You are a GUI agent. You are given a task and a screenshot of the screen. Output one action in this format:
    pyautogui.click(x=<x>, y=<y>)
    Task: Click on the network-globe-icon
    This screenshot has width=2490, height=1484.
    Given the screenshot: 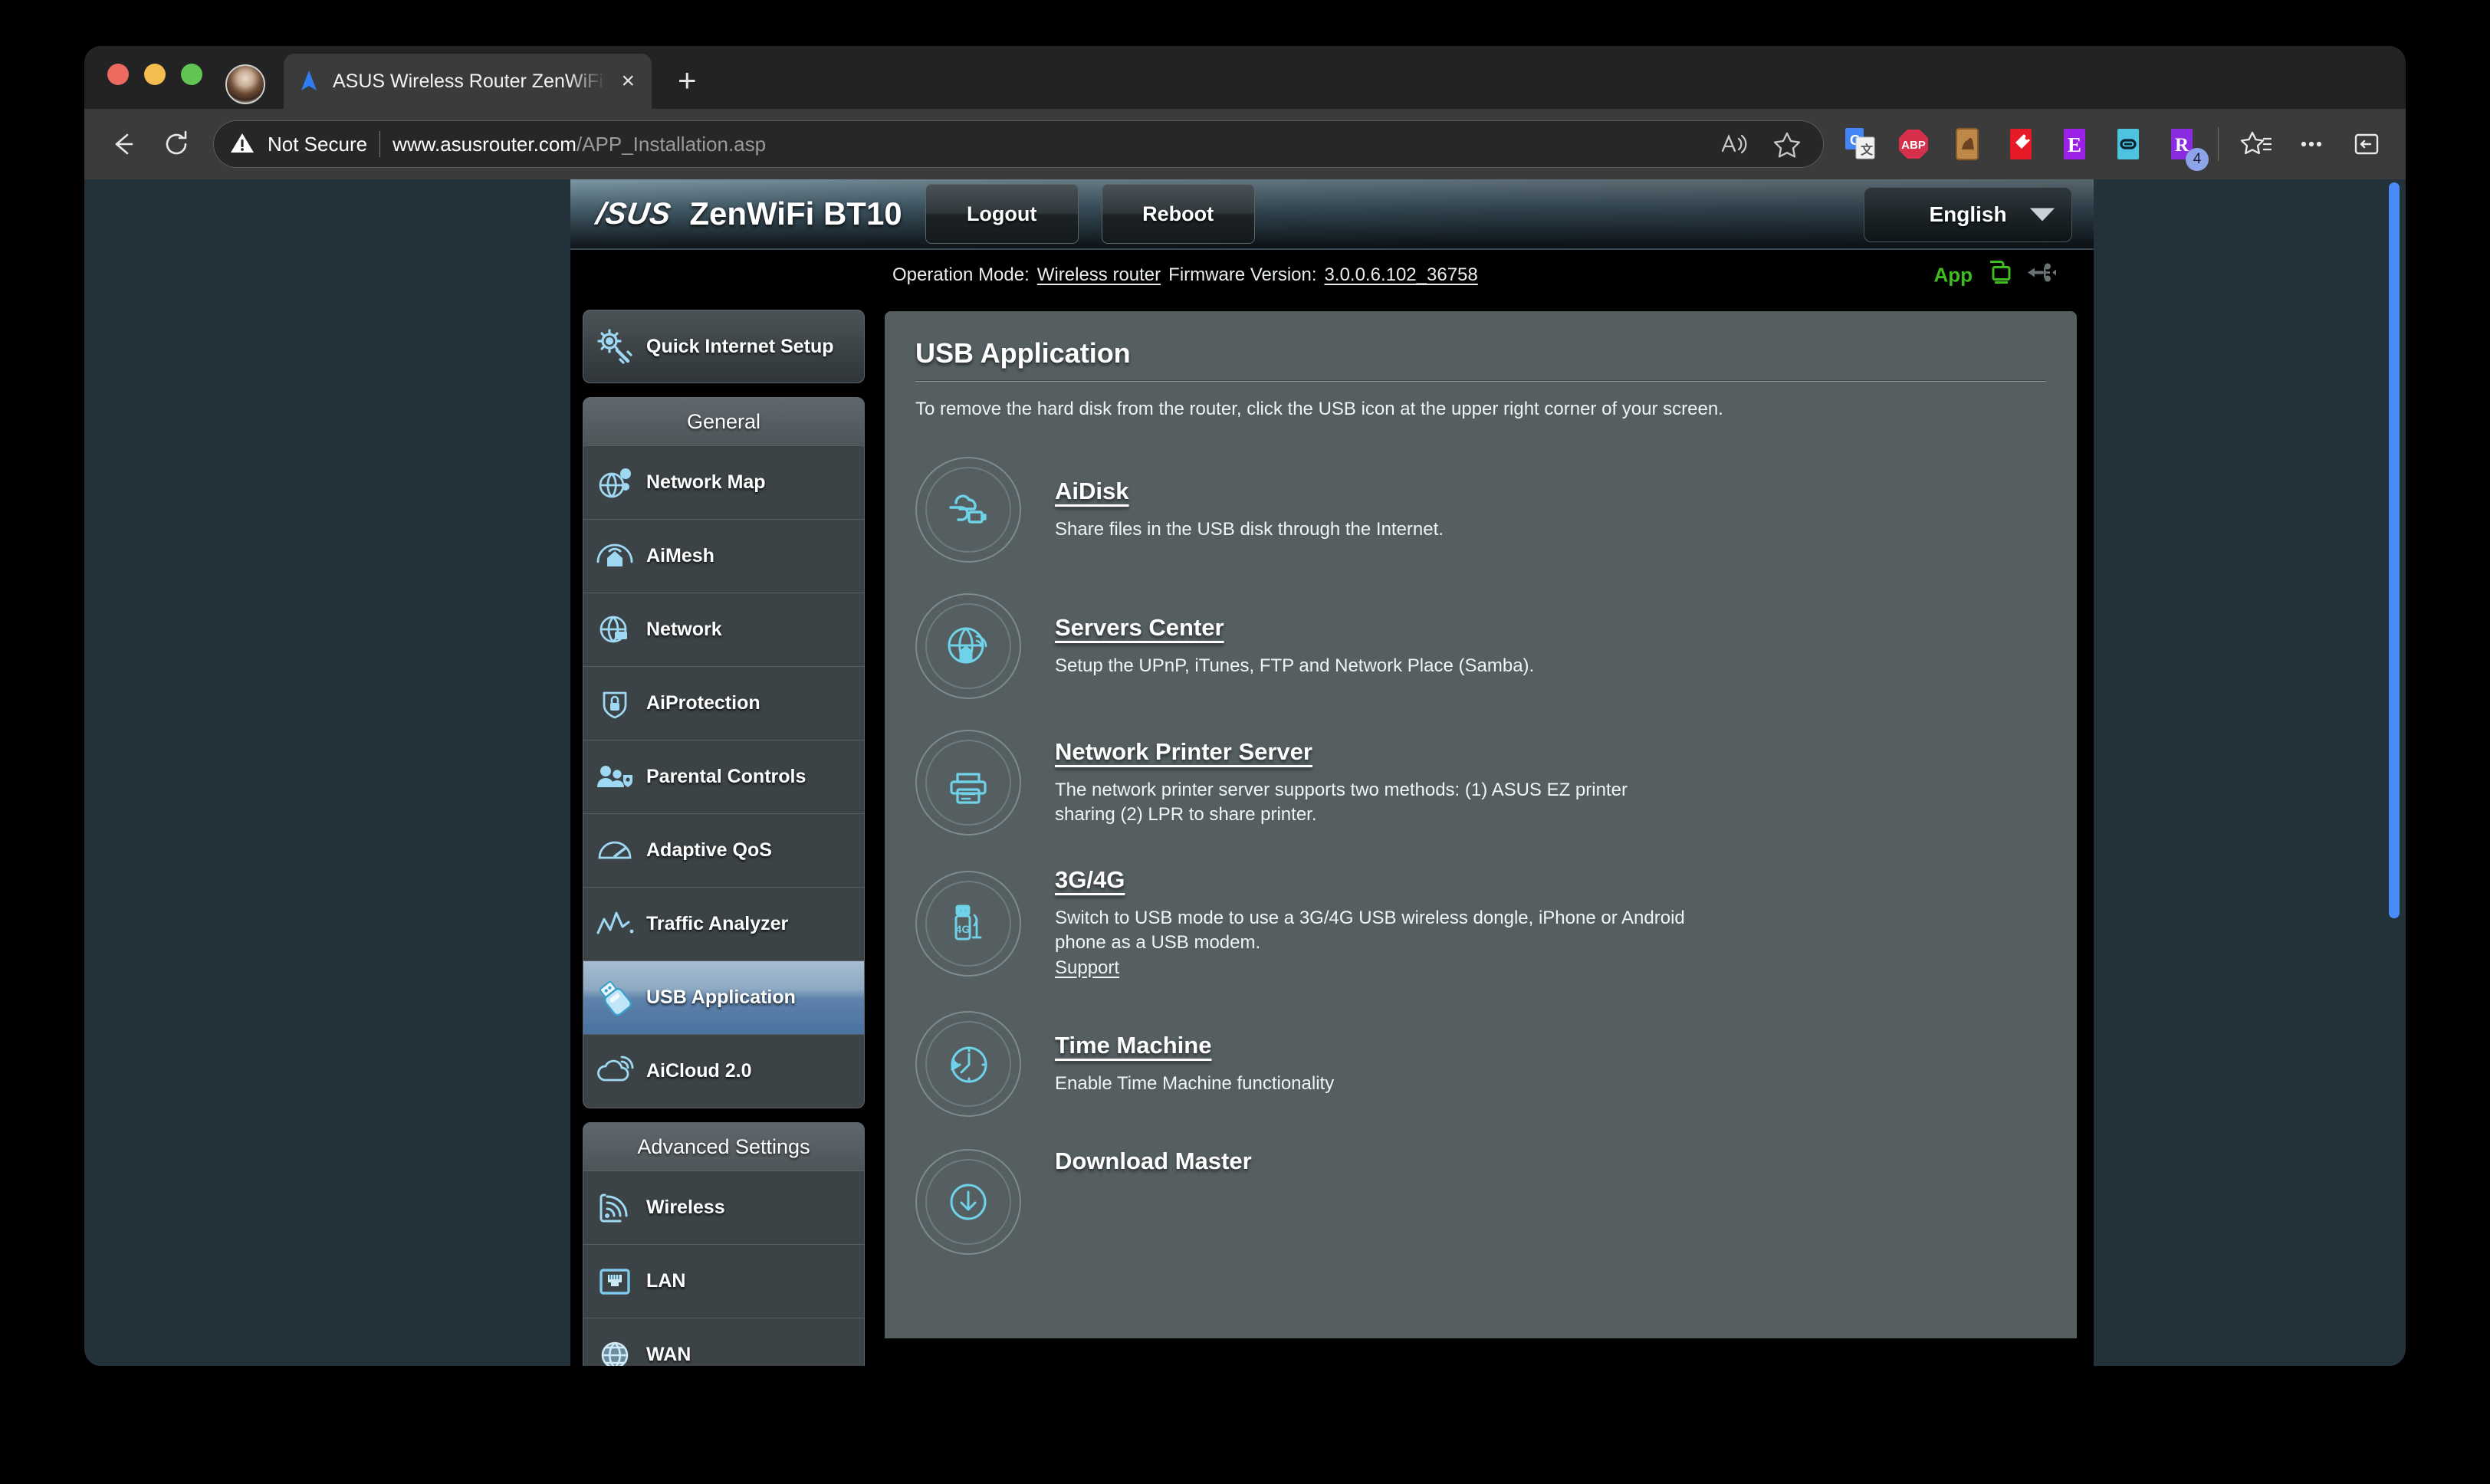 What is the action you would take?
    pyautogui.click(x=615, y=630)
    